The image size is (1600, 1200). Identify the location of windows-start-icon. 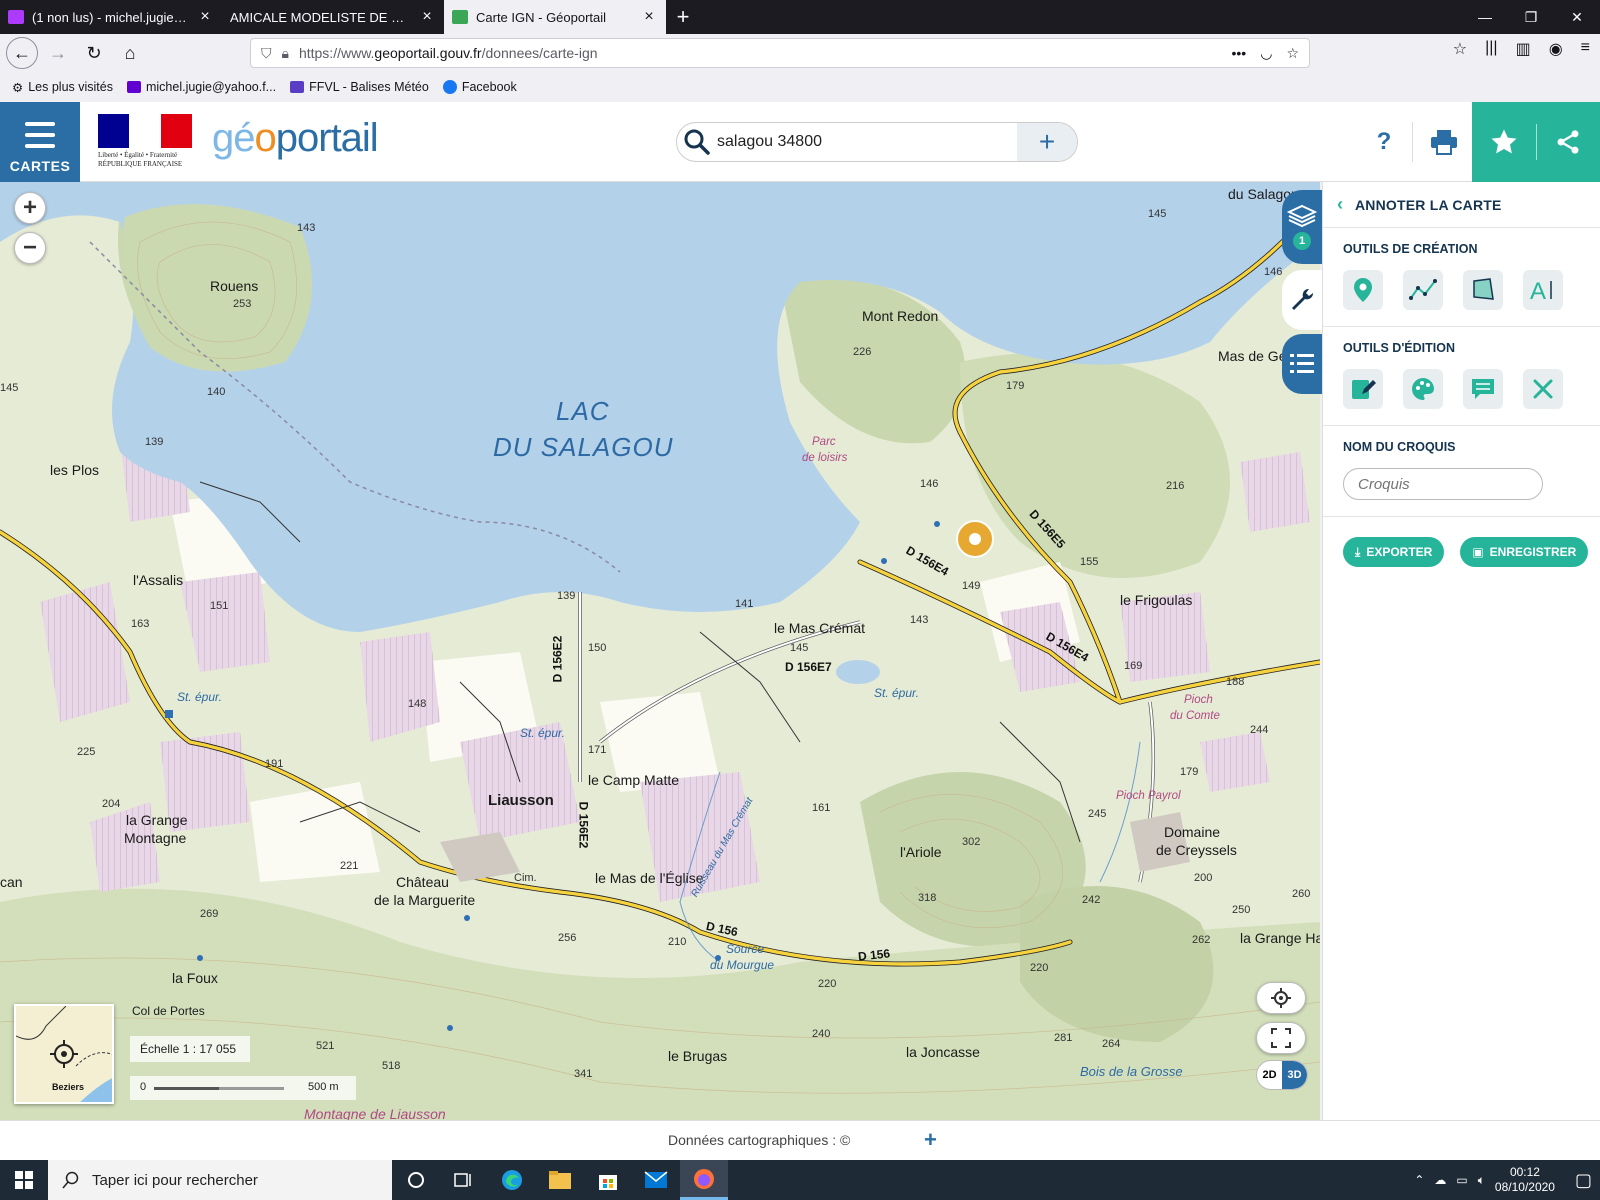
(24, 1180).